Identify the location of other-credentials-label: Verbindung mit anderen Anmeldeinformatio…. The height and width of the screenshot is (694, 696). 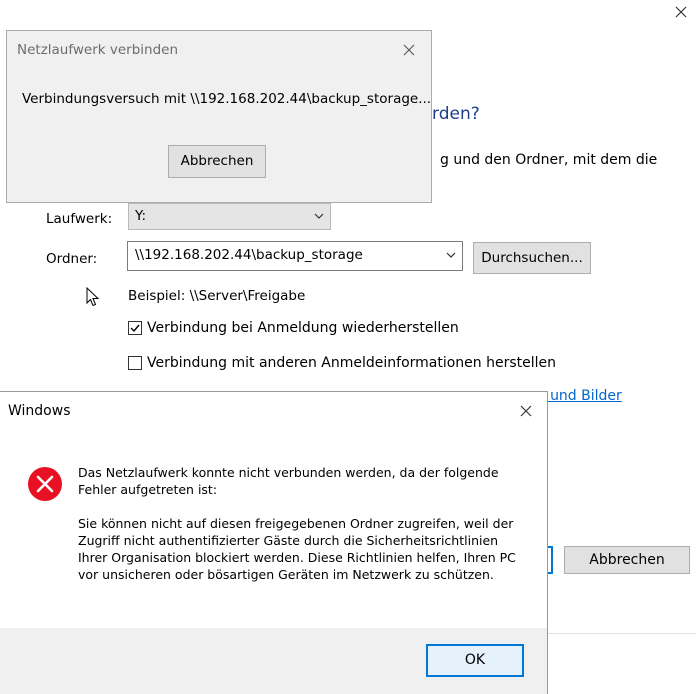
(352, 363).